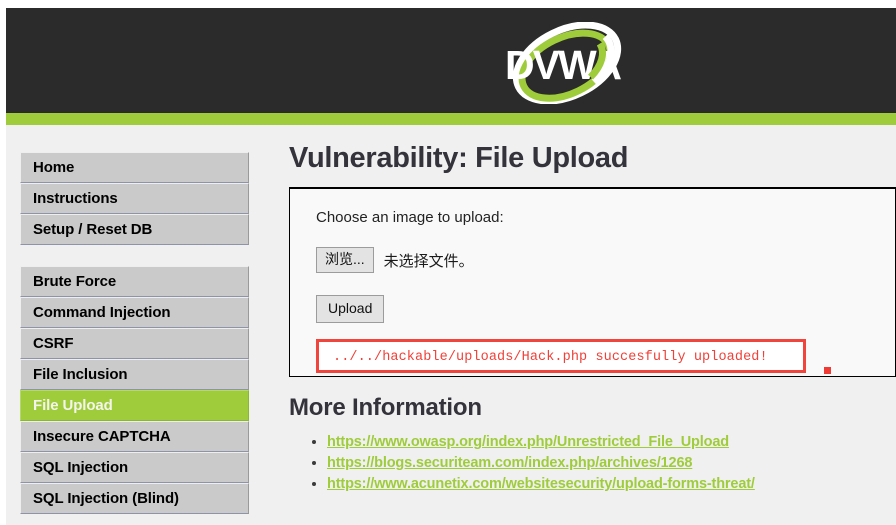 The width and height of the screenshot is (896, 525). I want to click on sidebar-item-file-upload: File Upload, so click(134, 405).